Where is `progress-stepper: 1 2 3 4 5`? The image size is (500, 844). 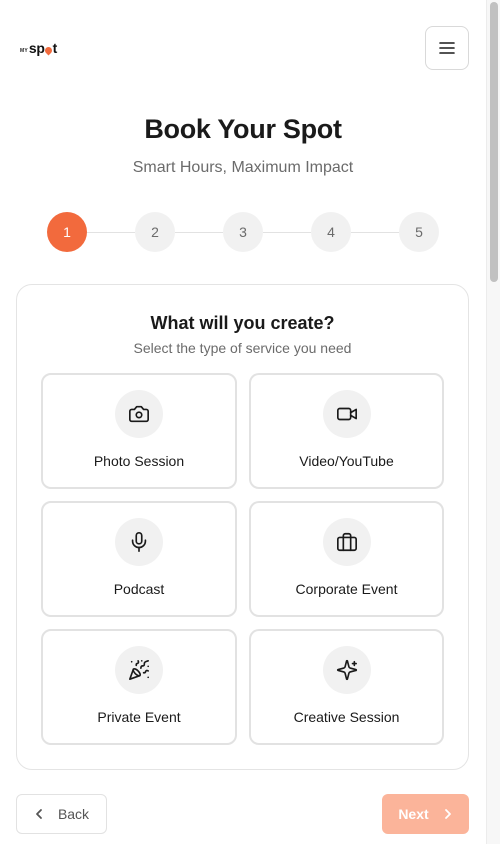
progress-stepper: 1 2 3 4 5 is located at coordinates (243, 232).